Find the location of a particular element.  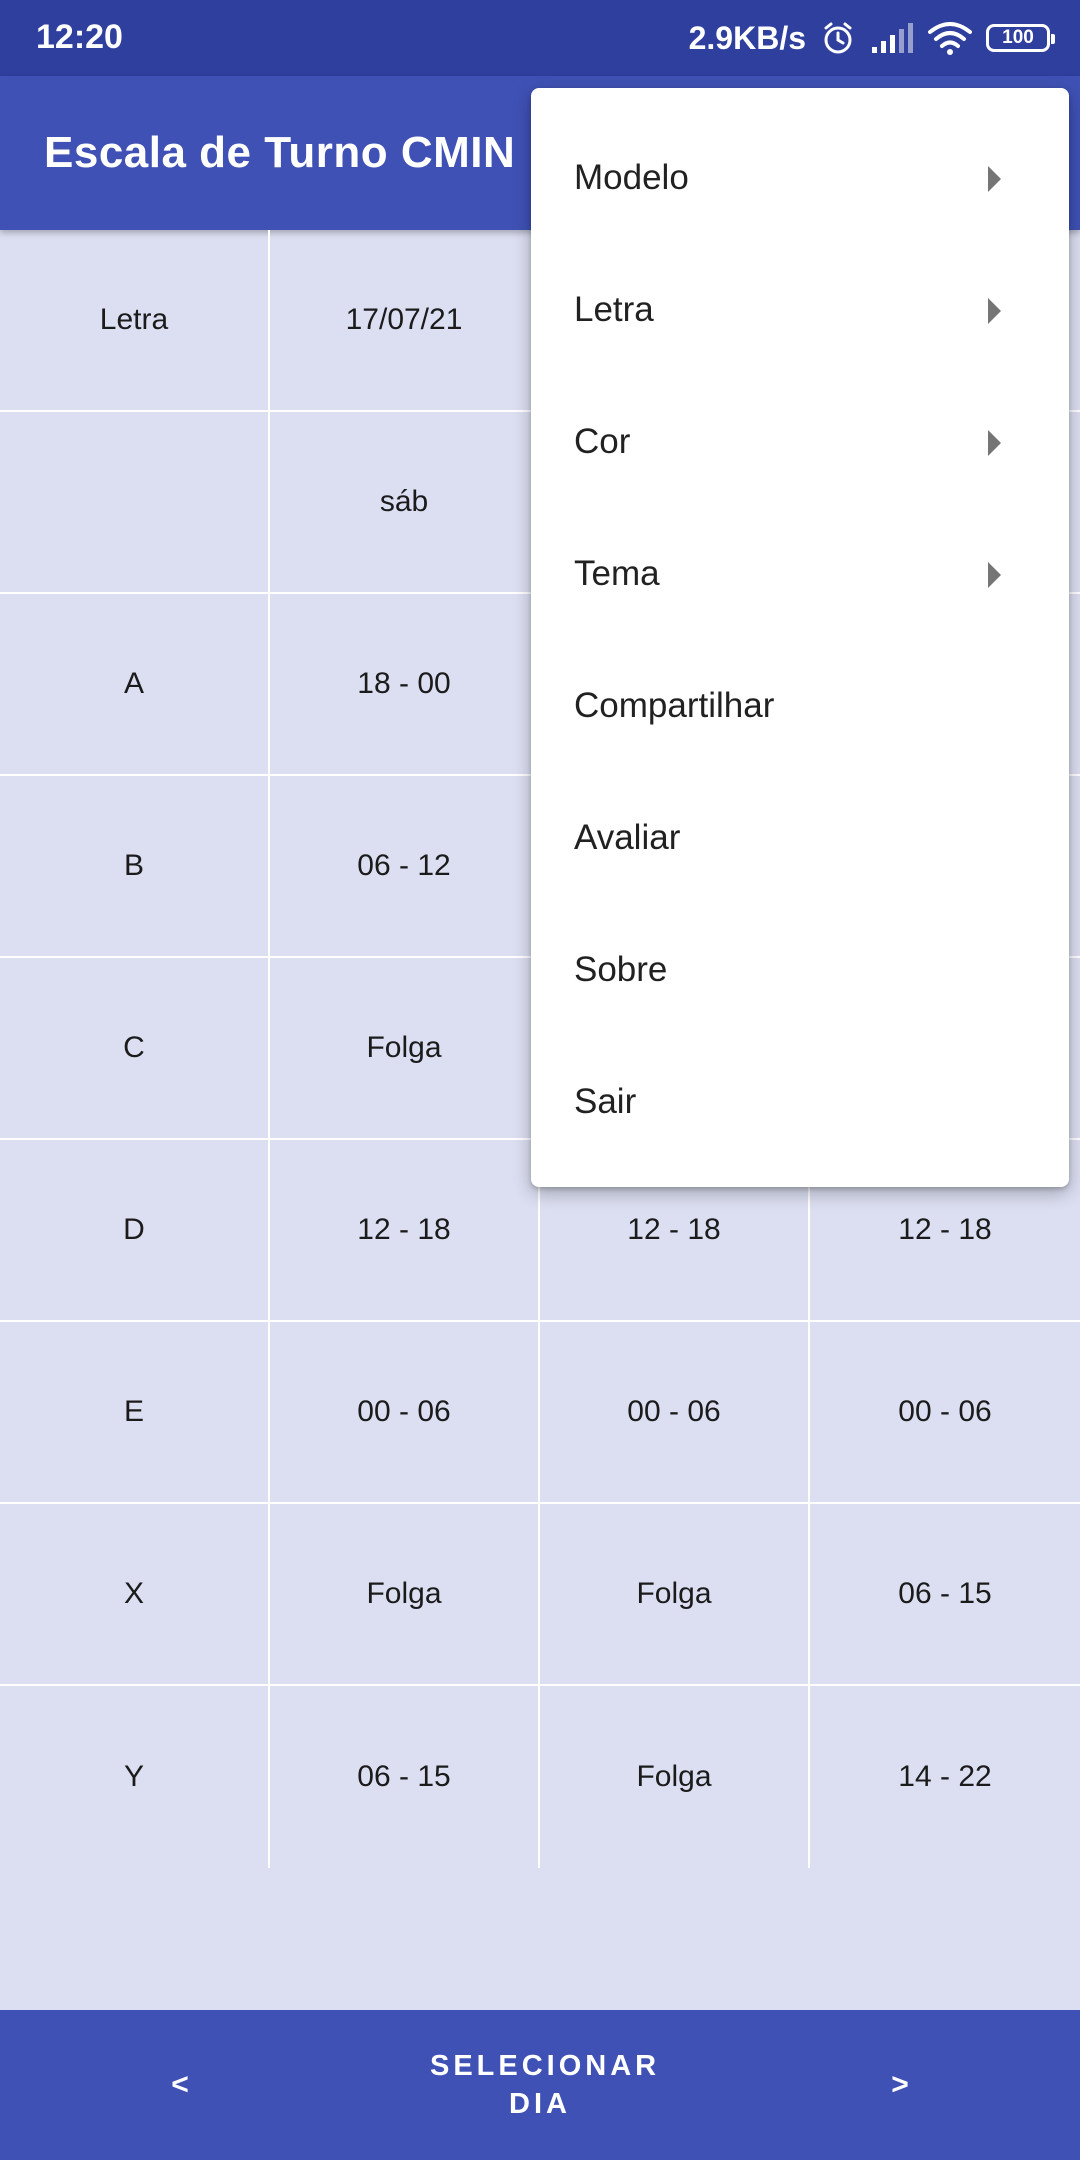

menu-item-letra: Letra is located at coordinates (800, 310).